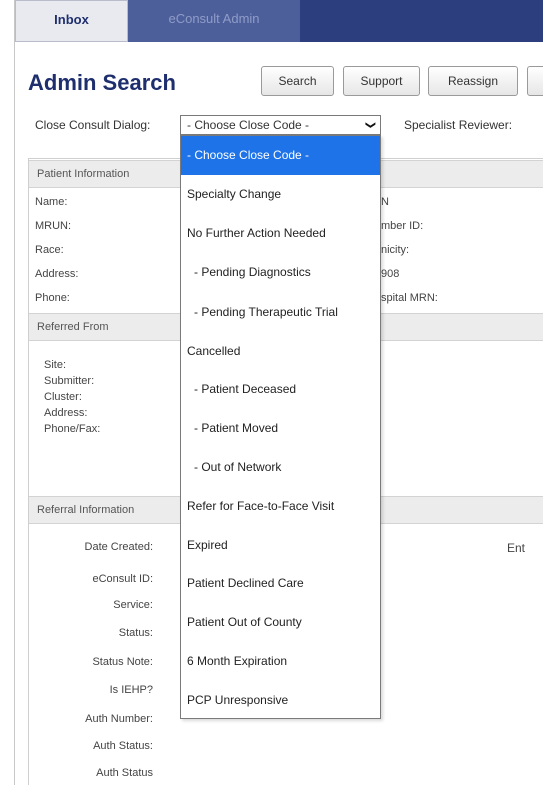 This screenshot has height=785, width=543. I want to click on option-expired: Expired, so click(280, 545).